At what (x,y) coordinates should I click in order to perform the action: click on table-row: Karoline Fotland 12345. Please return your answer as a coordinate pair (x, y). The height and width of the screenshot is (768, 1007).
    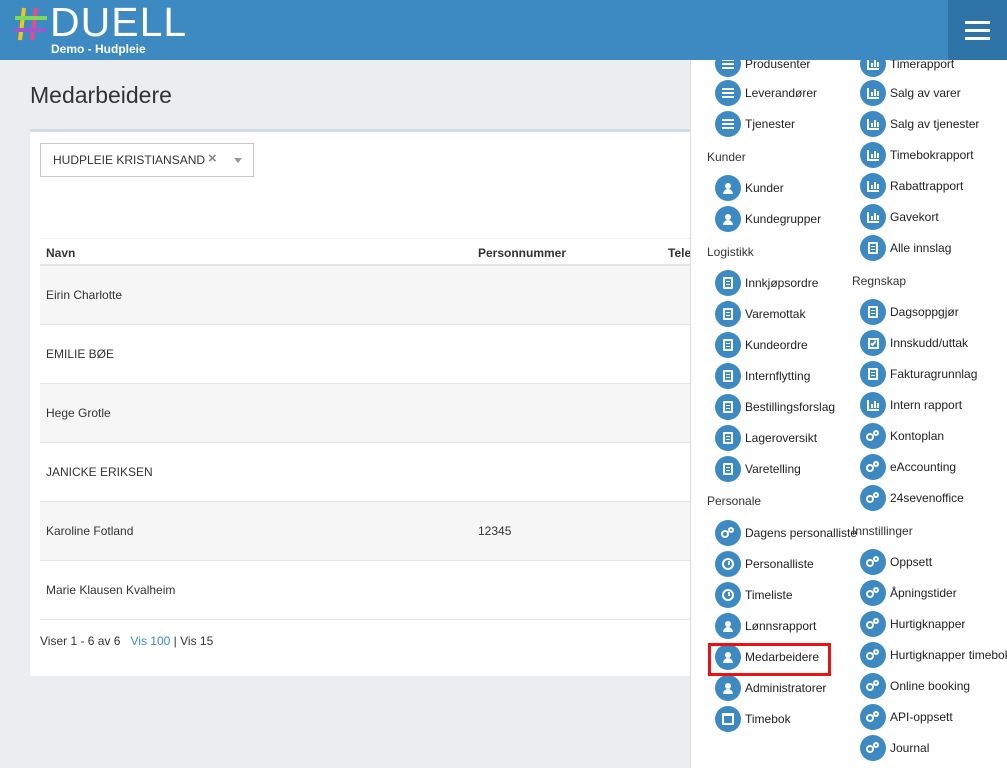
    Looking at the image, I should click on (375, 531).